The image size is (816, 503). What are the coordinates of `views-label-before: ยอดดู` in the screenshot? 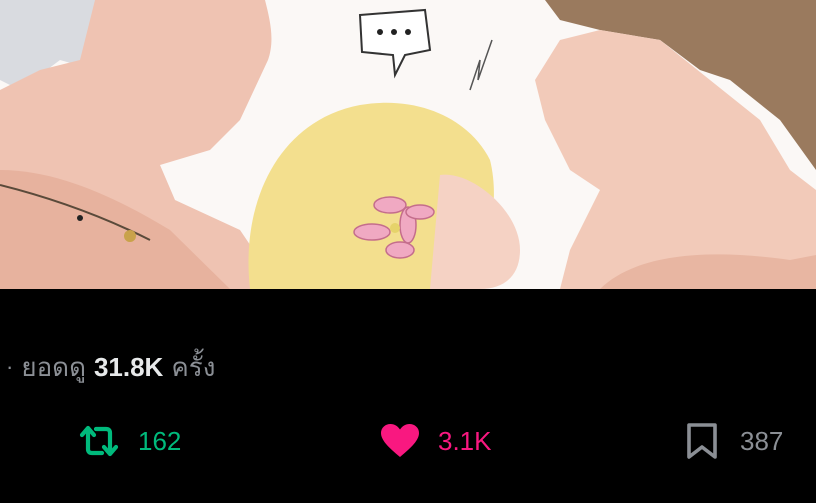 It's located at (53, 366).